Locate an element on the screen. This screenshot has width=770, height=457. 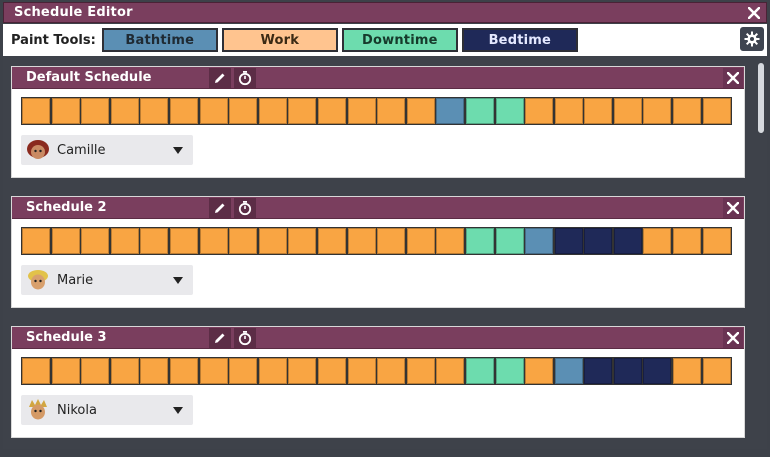
dupe-dropdown: Nikola is located at coordinates (107, 410).